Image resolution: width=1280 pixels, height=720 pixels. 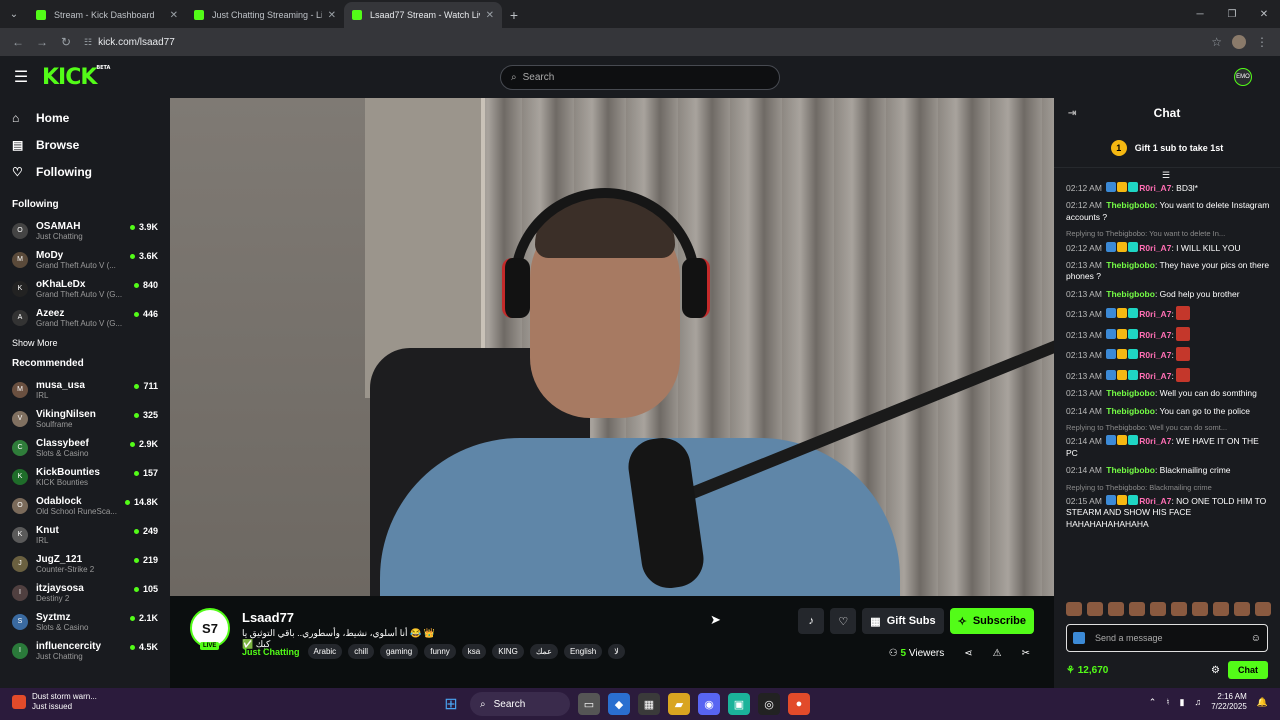 I want to click on tag-chip: English, so click(x=583, y=651).